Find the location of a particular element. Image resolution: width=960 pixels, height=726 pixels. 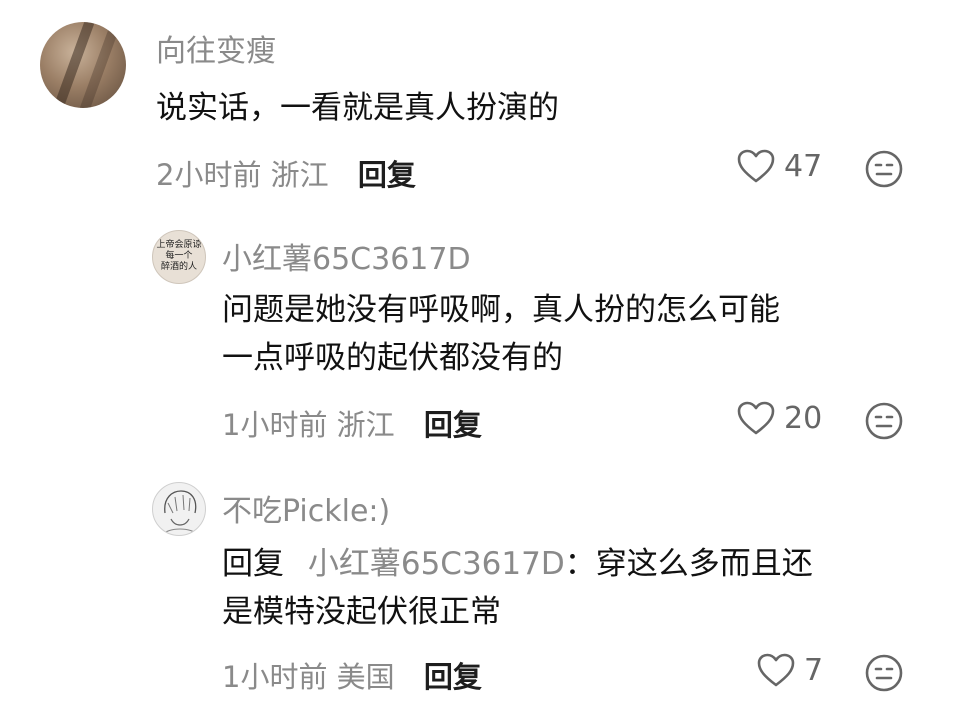

comment-text-line: 一点呼吸的起伏都没有的 is located at coordinates (392, 358).